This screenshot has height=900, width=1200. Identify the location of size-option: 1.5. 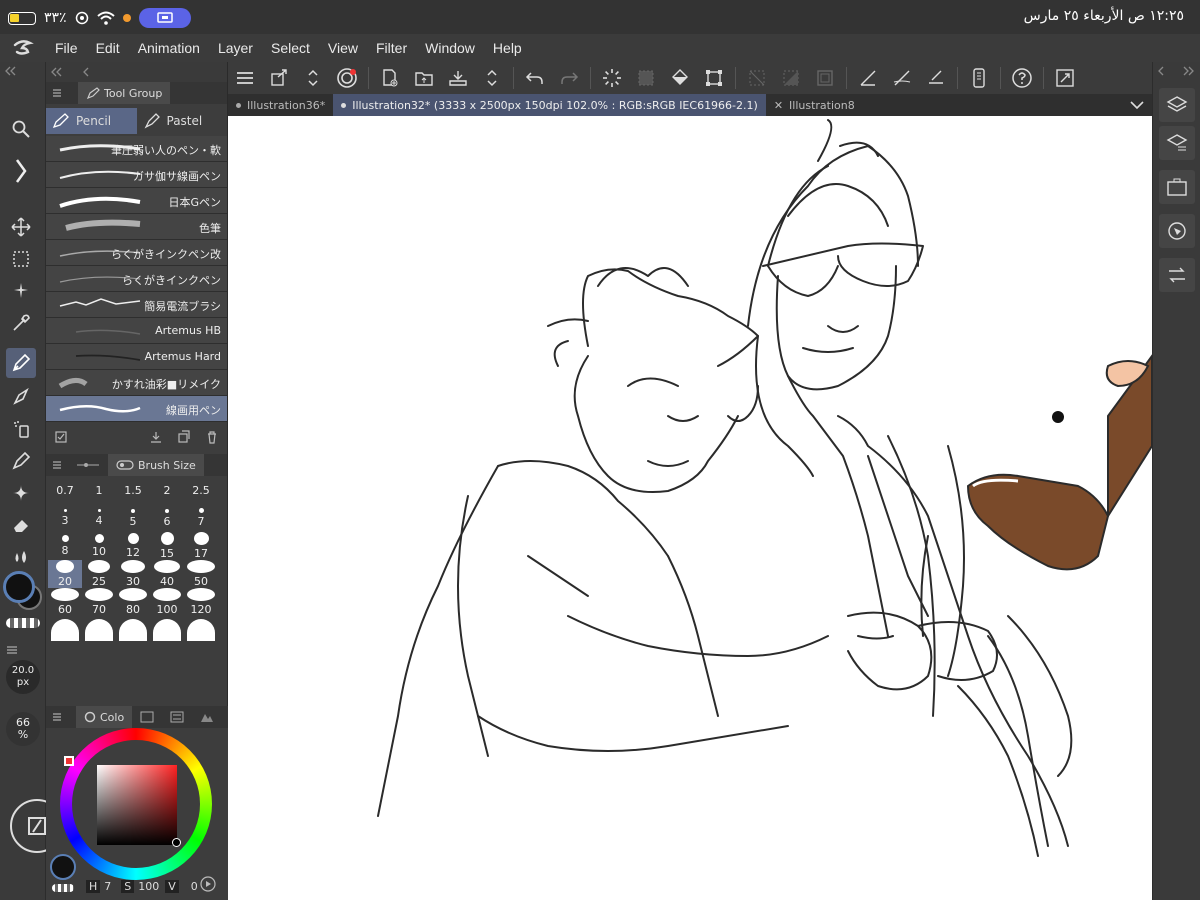
(133, 490).